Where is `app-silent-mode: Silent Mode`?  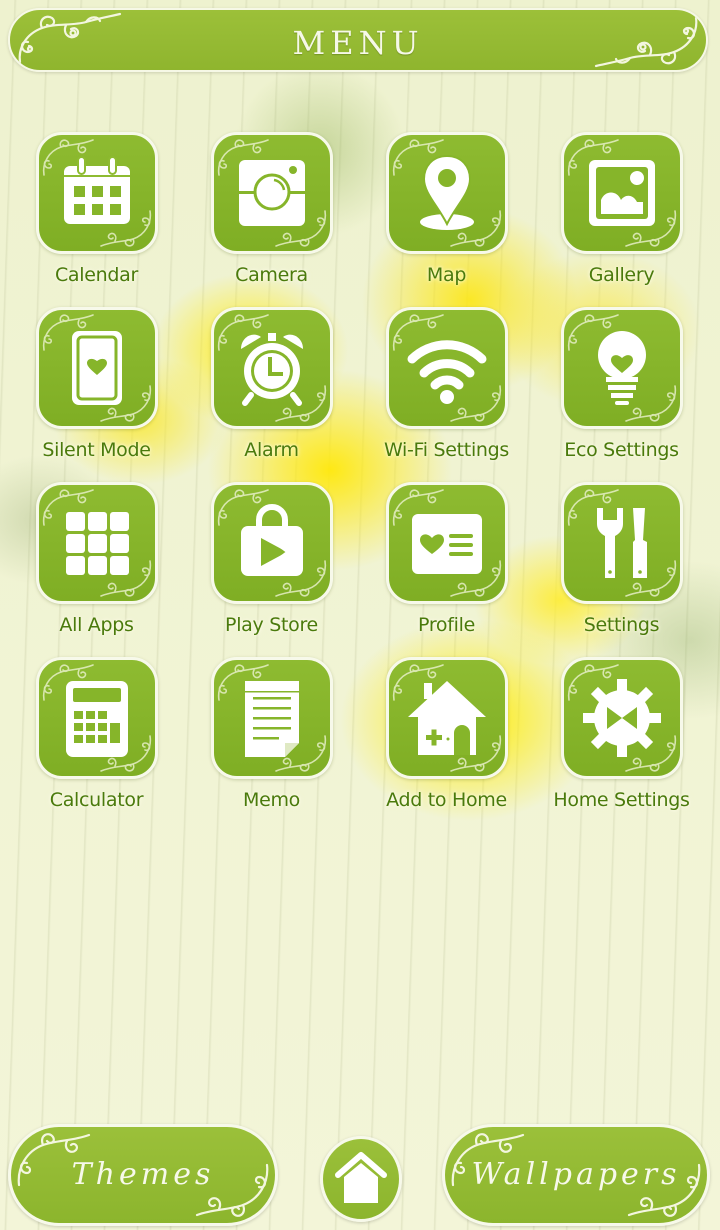
app-silent-mode: Silent Mode is located at coordinates (96, 392).